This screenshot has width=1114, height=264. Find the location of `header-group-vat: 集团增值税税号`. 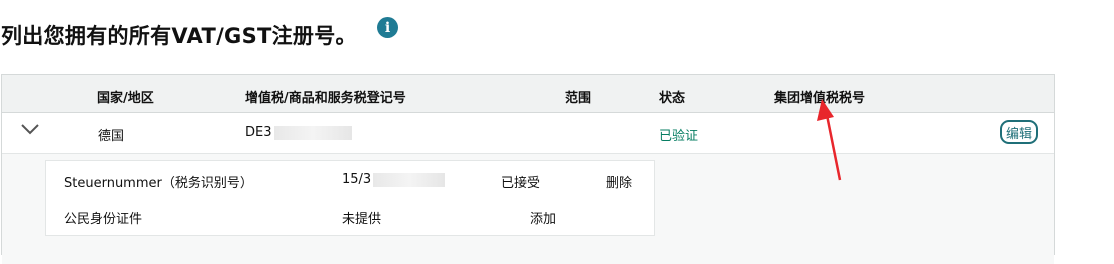

header-group-vat: 集团增值税税号 is located at coordinates (820, 98).